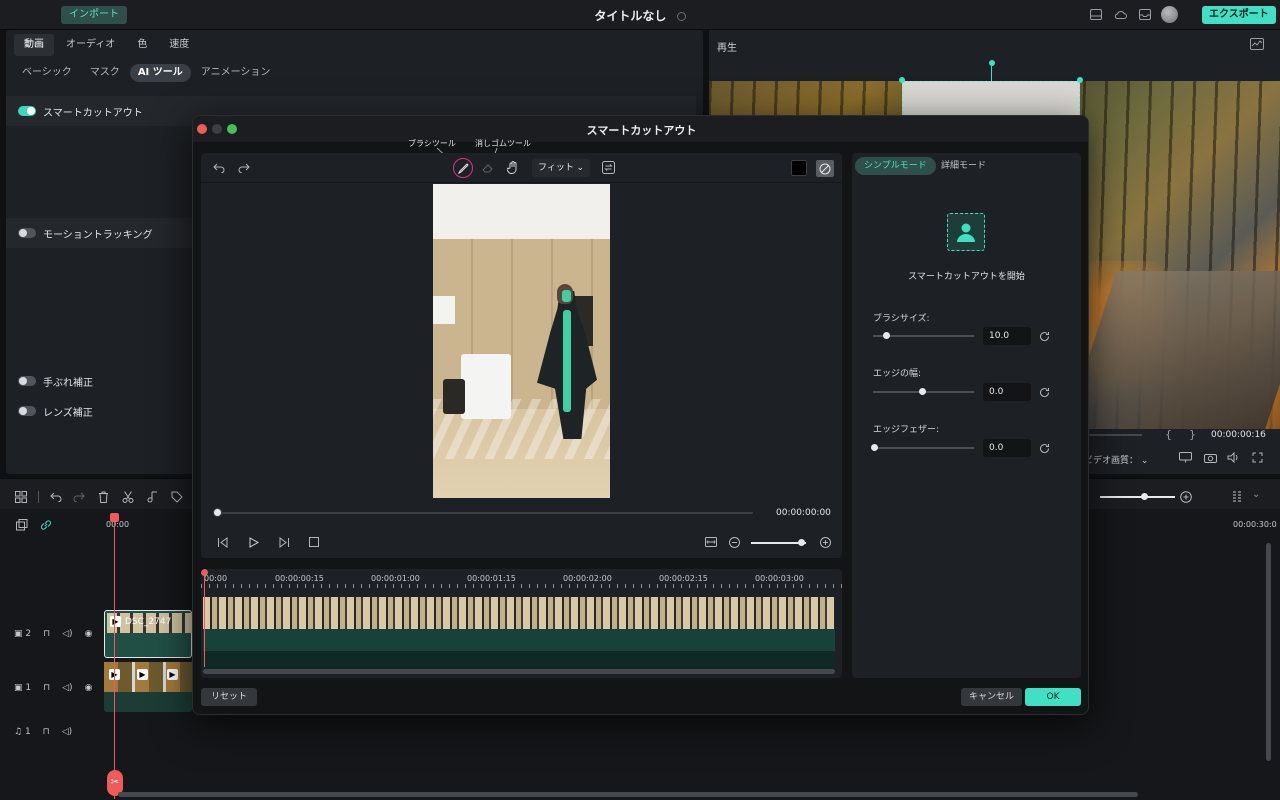 This screenshot has height=800, width=1280. Describe the element at coordinates (27, 111) in the screenshot. I see `smart-cutout-toggle` at that location.